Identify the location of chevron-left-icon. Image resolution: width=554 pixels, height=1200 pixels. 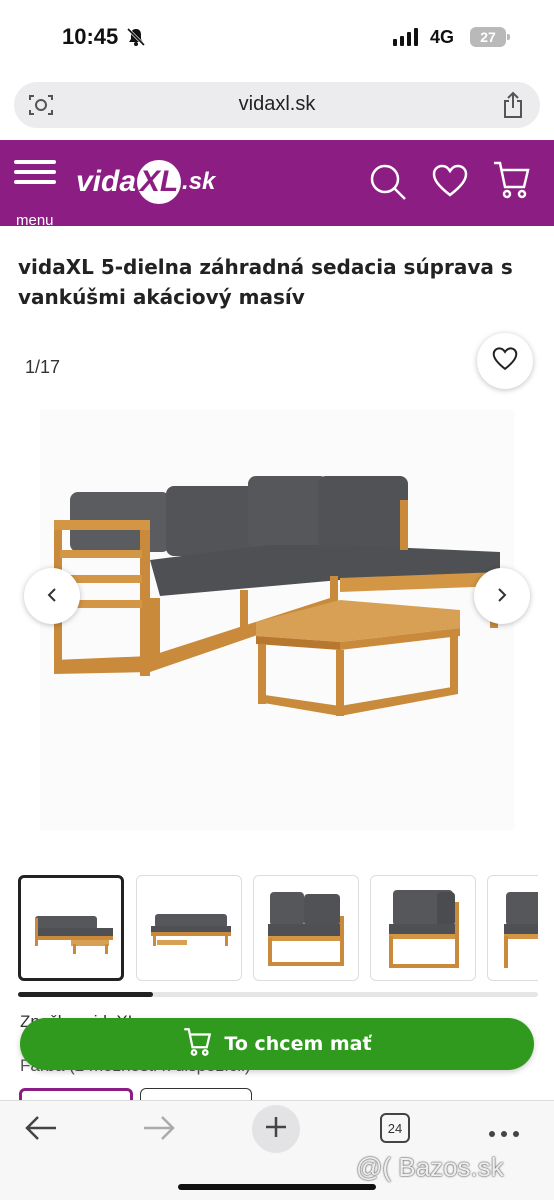
(52, 596).